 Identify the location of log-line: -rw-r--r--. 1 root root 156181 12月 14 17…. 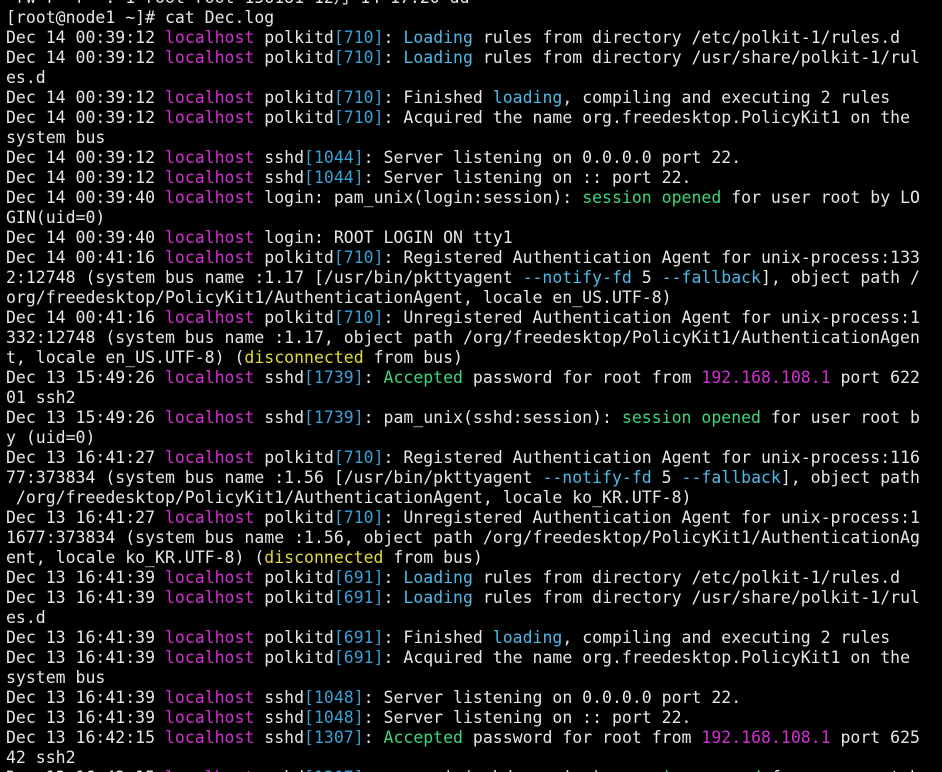
(472, 4).